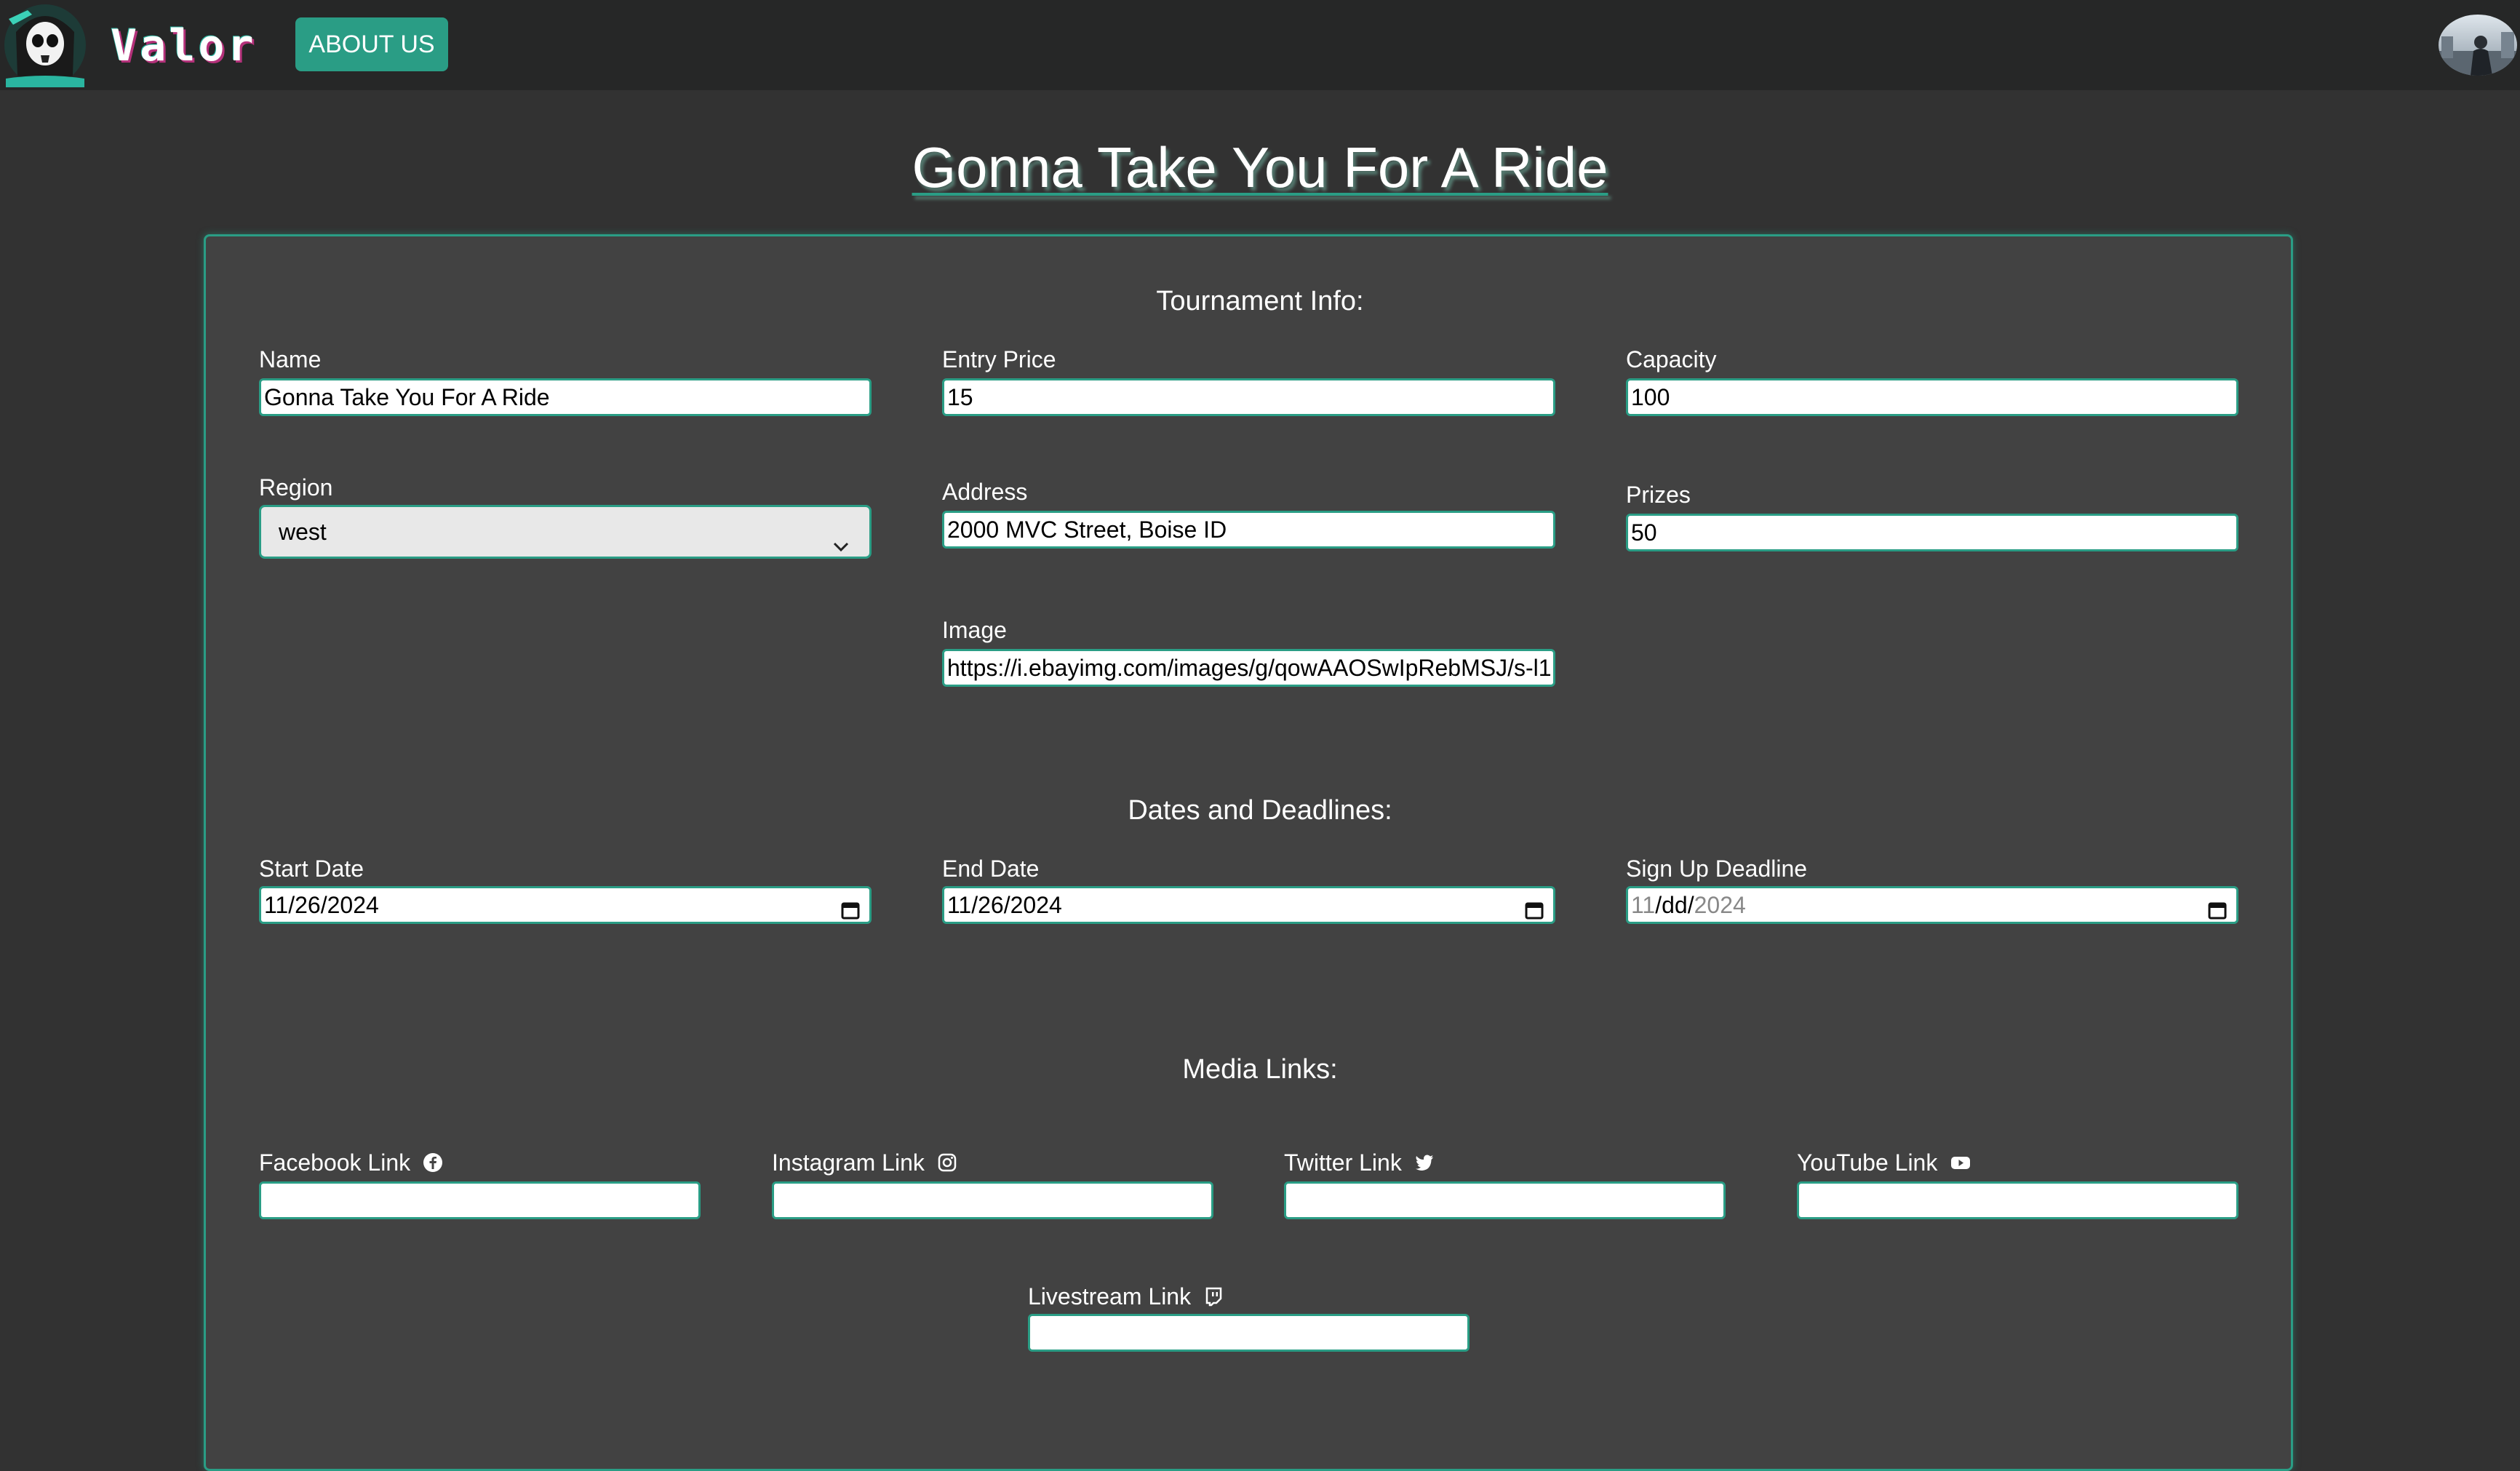 Image resolution: width=2520 pixels, height=1471 pixels. What do you see at coordinates (565, 905) in the screenshot?
I see `start-date-input: 11/26/2024` at bounding box center [565, 905].